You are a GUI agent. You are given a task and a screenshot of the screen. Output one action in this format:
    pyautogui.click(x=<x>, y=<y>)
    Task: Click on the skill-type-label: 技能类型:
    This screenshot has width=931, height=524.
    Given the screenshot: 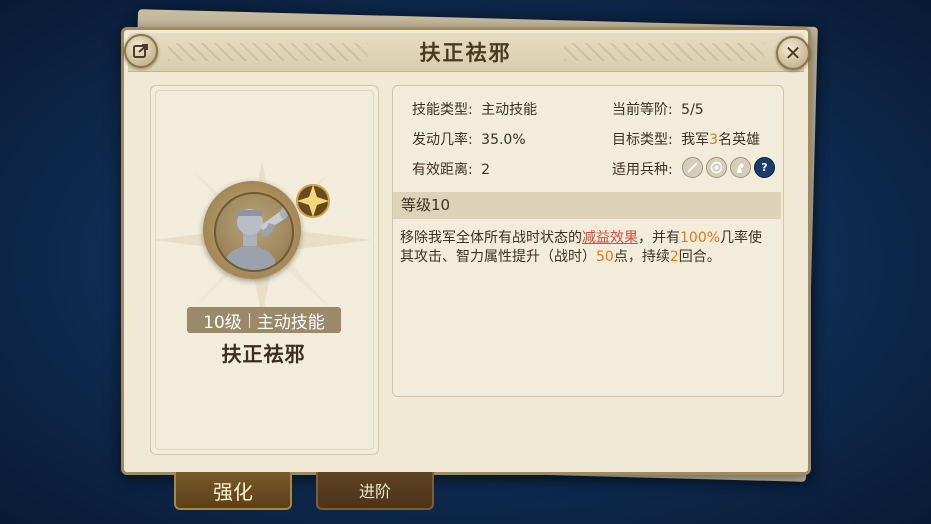 What is the action you would take?
    pyautogui.click(x=442, y=110)
    